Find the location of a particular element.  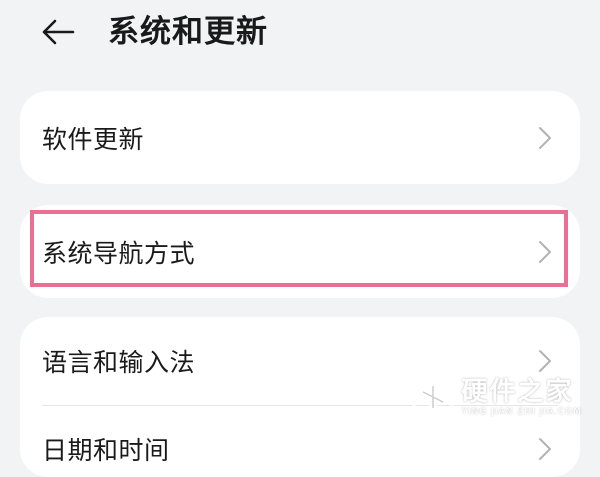

back-button is located at coordinates (58, 32).